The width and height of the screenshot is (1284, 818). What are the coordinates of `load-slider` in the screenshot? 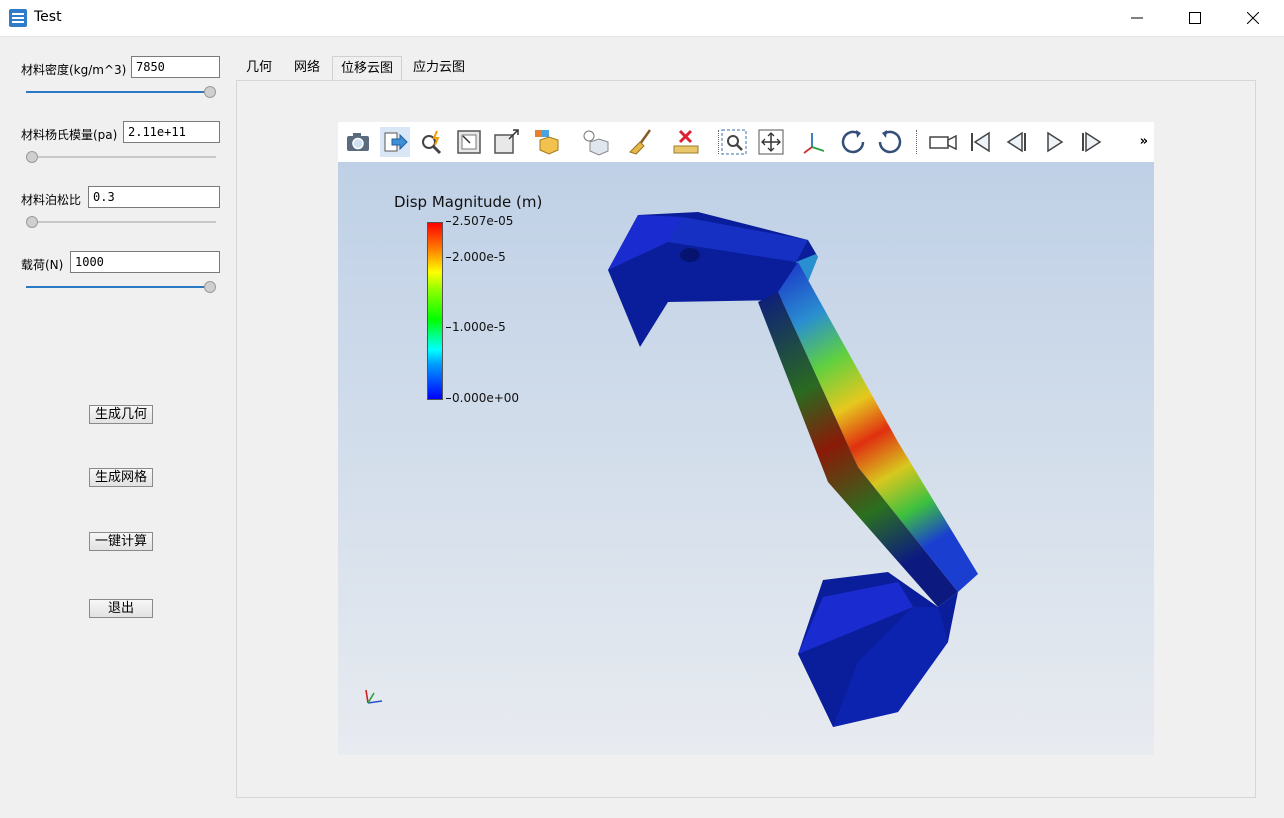 It's located at (121, 287).